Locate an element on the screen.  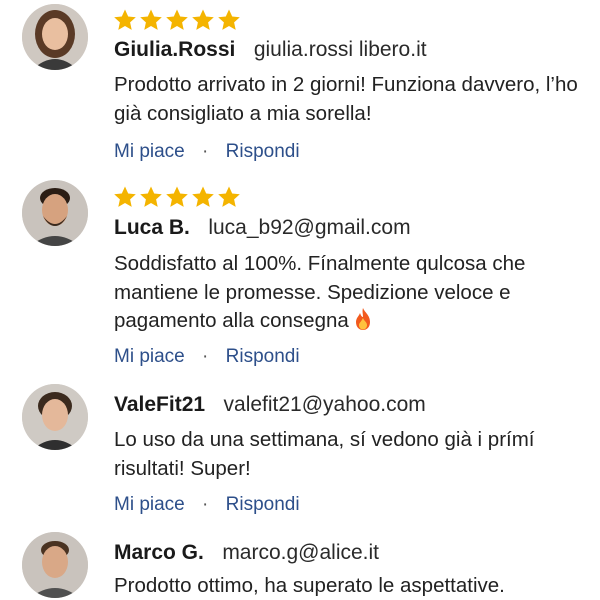
author-email: giulia.rossi libero.it is located at coordinates (340, 49).